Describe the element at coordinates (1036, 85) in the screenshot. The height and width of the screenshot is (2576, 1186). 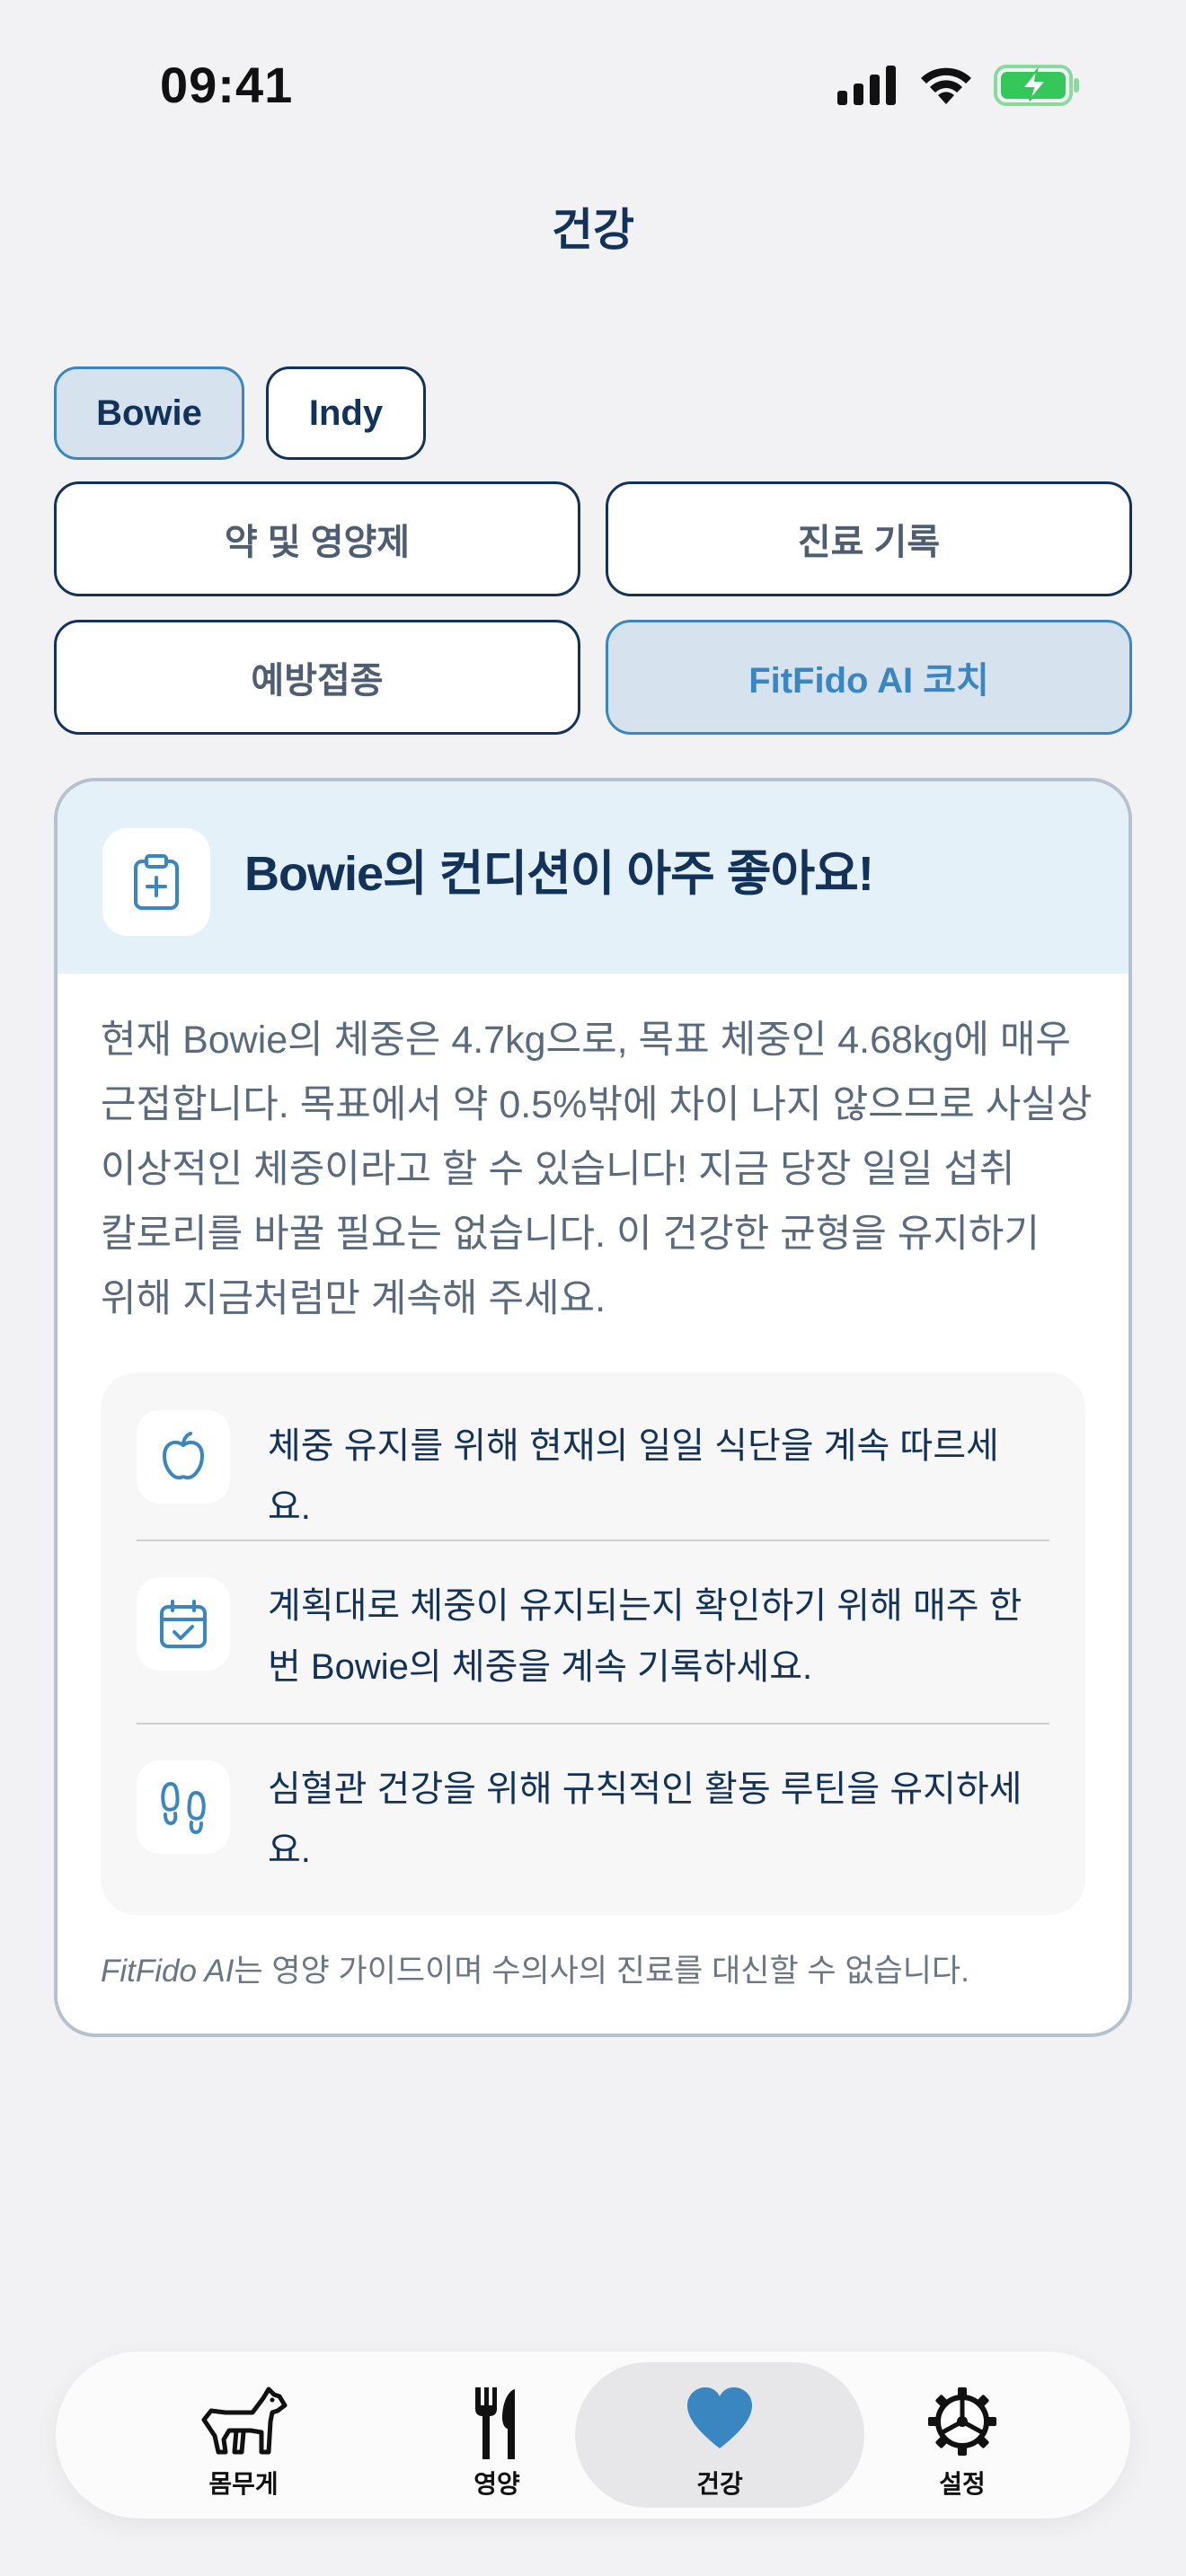
I see `battery-charging-icon` at that location.